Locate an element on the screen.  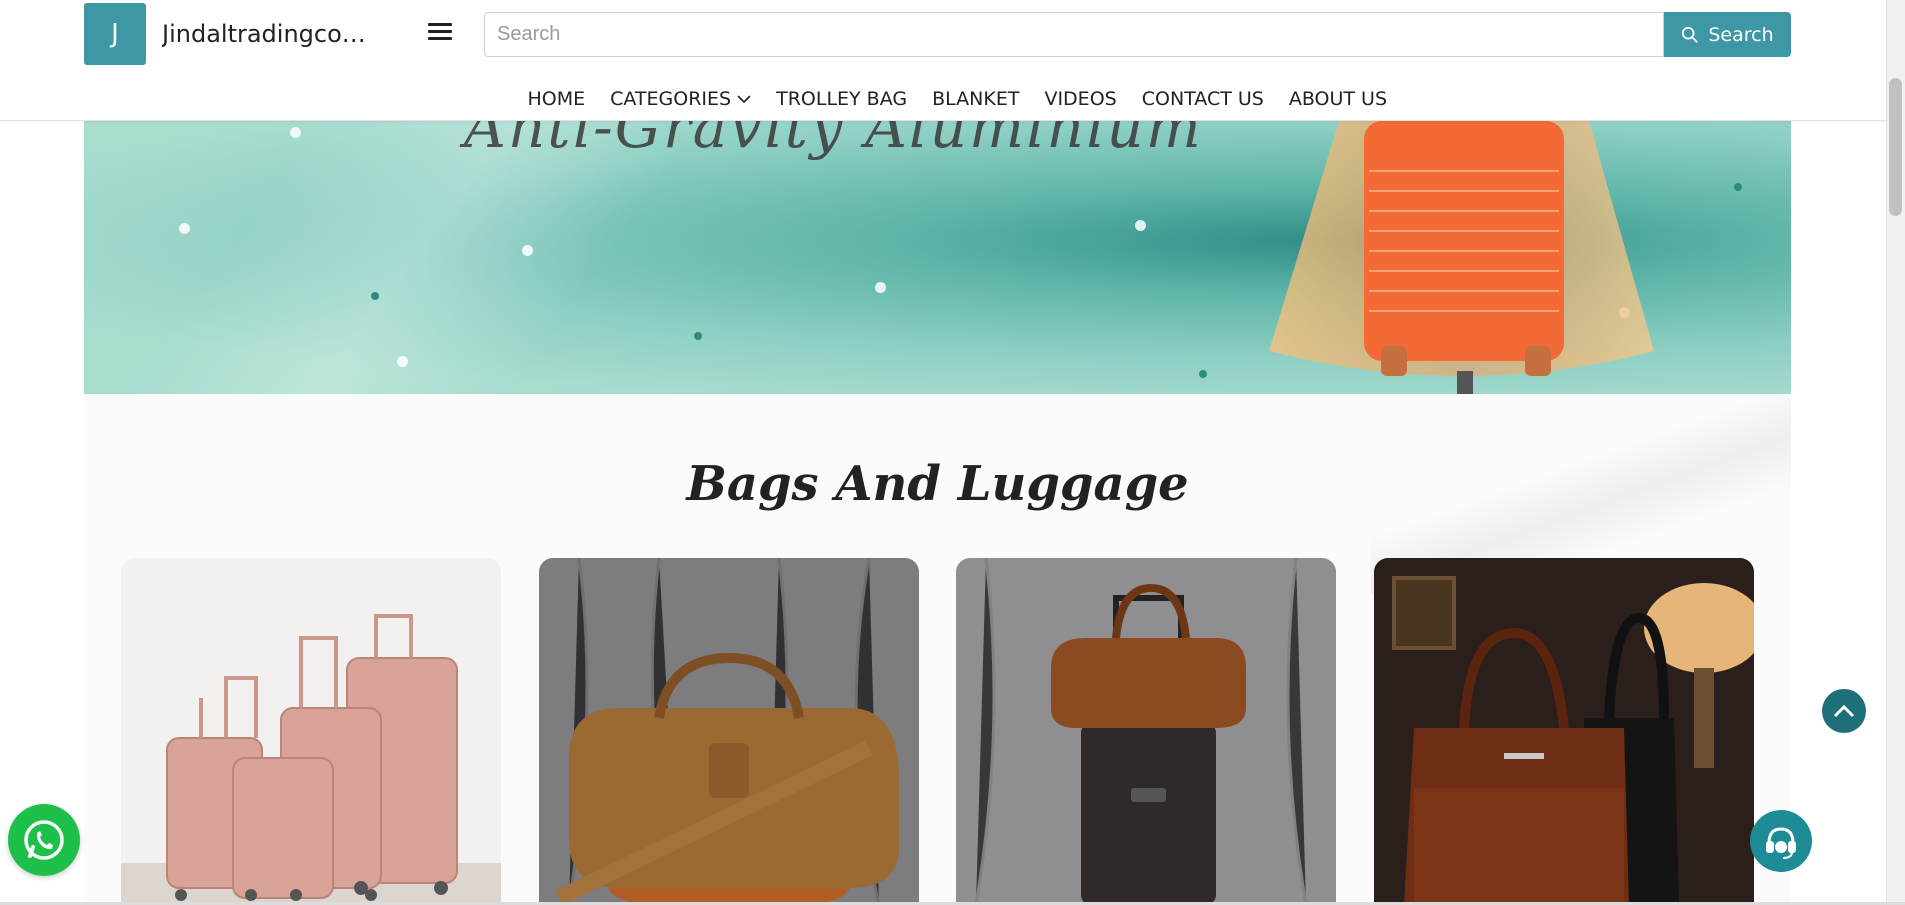
nav-categories: CATEGORIES is located at coordinates (681, 99).